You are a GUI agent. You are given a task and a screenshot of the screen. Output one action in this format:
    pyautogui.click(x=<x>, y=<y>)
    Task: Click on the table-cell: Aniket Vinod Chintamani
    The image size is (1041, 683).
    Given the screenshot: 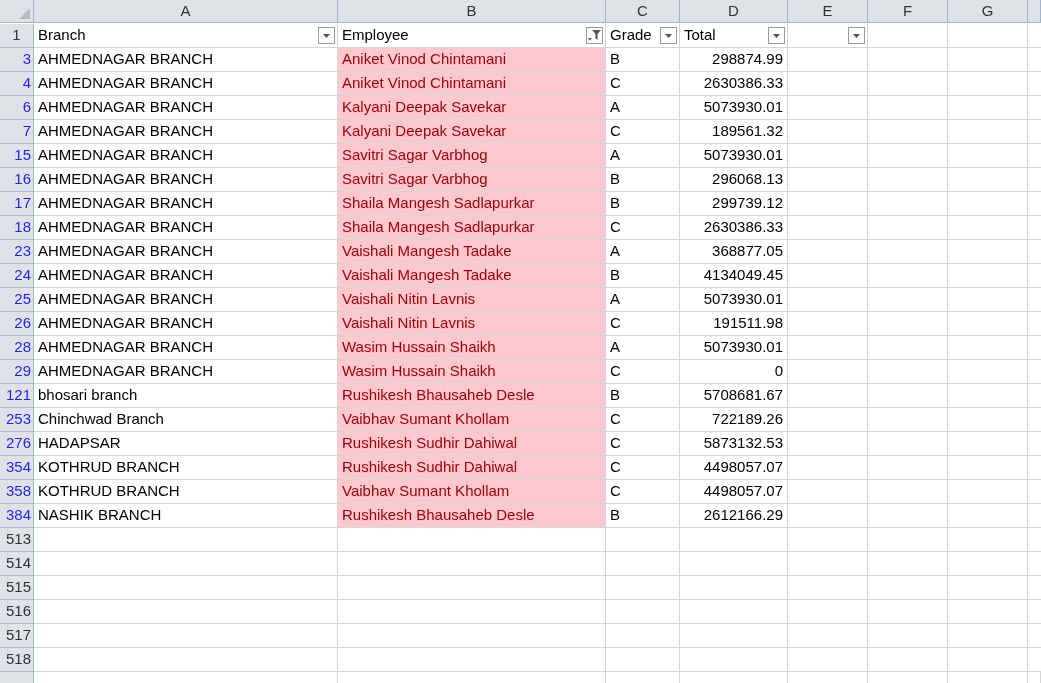 What is the action you would take?
    pyautogui.click(x=472, y=60)
    